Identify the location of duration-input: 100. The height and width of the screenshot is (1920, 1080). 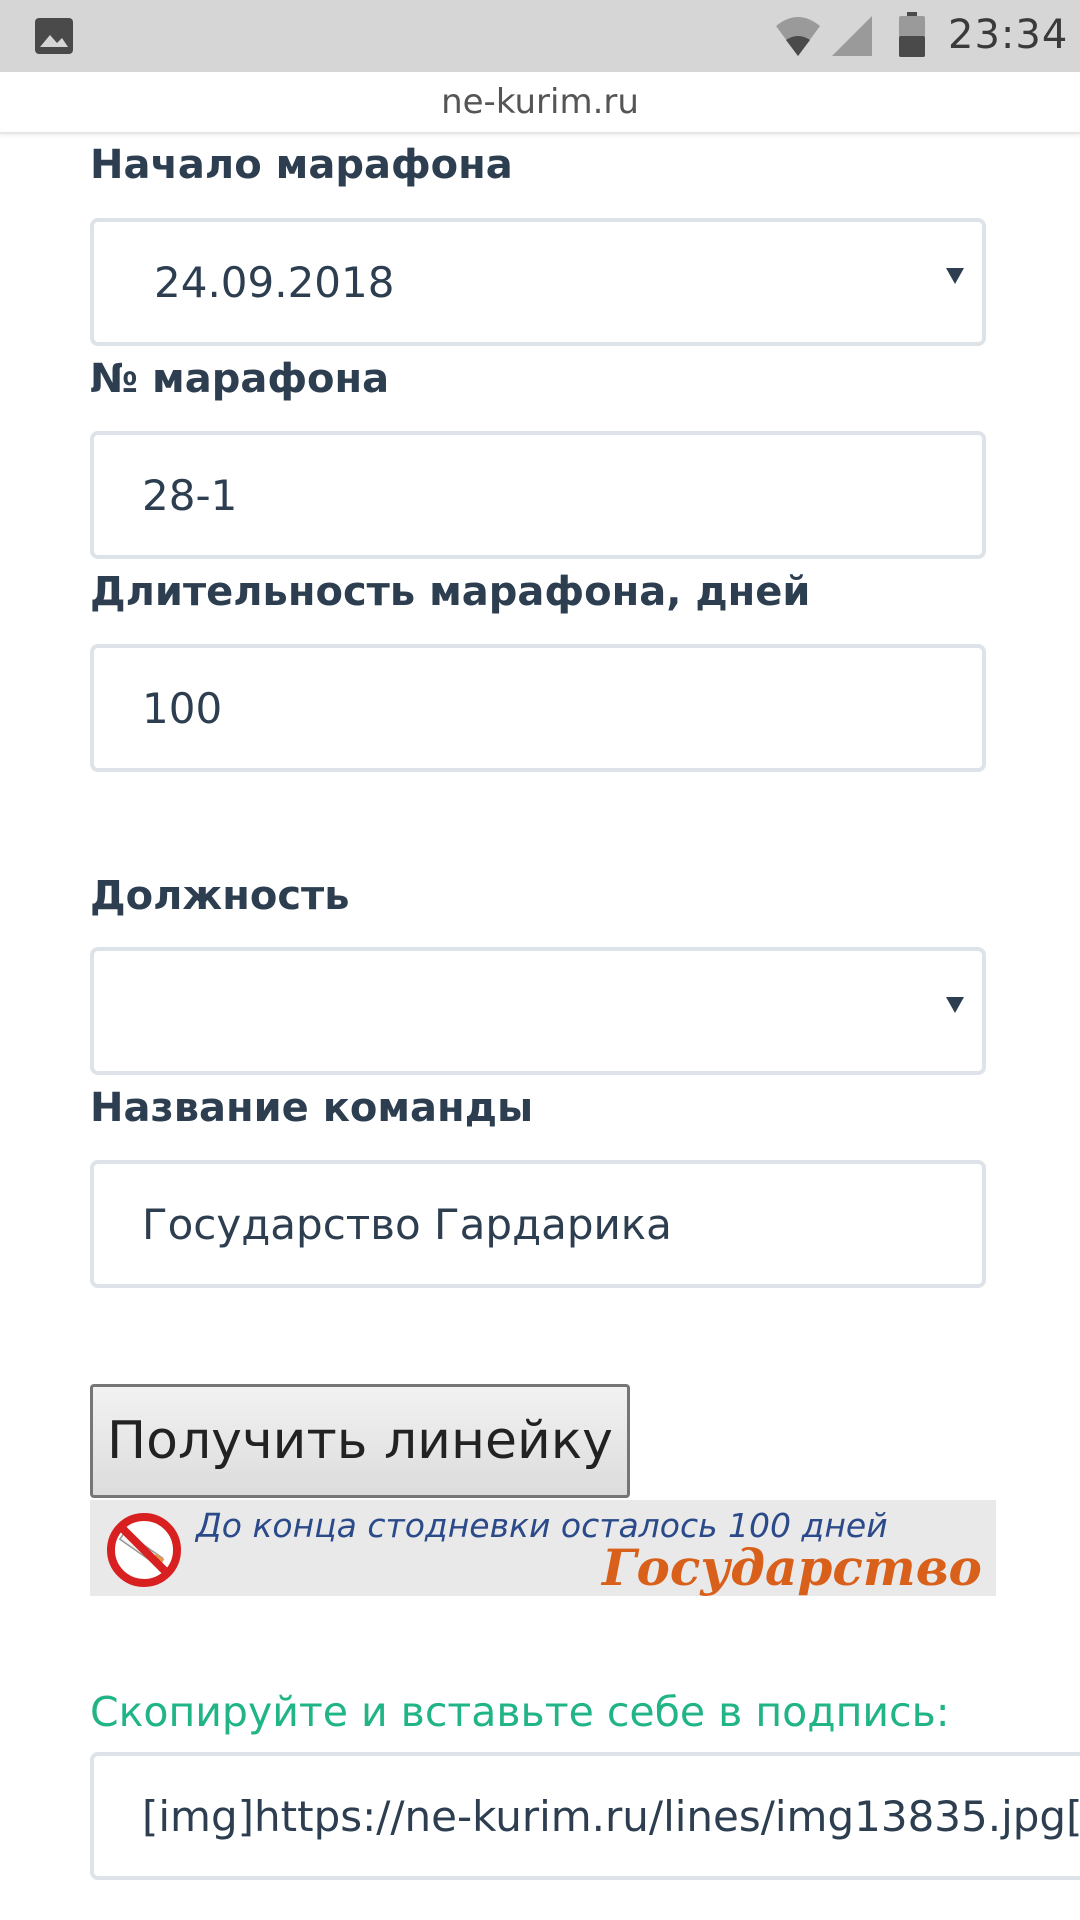
(538, 708).